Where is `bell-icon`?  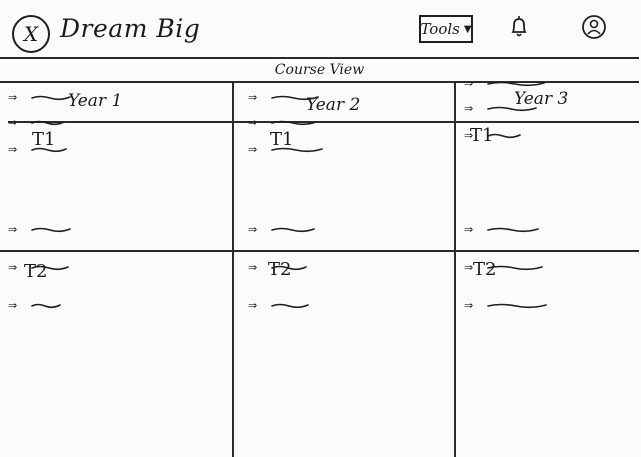
bell-icon is located at coordinates (519, 27).